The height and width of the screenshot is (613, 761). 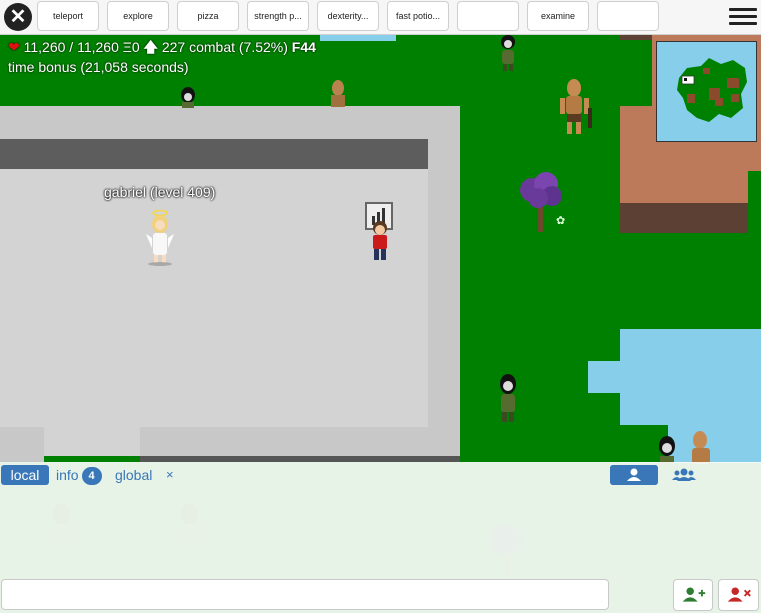 I want to click on arrow-up-icon: 🡅, so click(x=150, y=47).